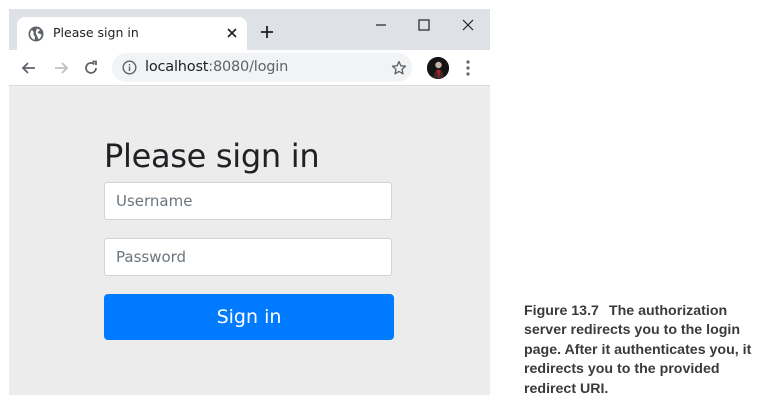 This screenshot has height=412, width=760. What do you see at coordinates (91, 68) in the screenshot?
I see `reload-icon` at bounding box center [91, 68].